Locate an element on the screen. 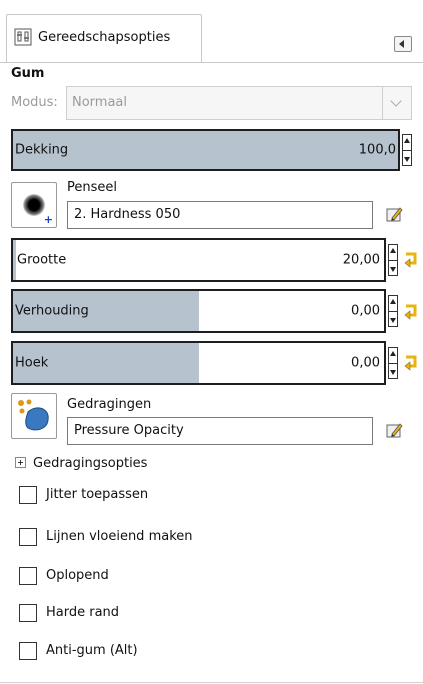  anti-erase-checkbox is located at coordinates (28, 651).